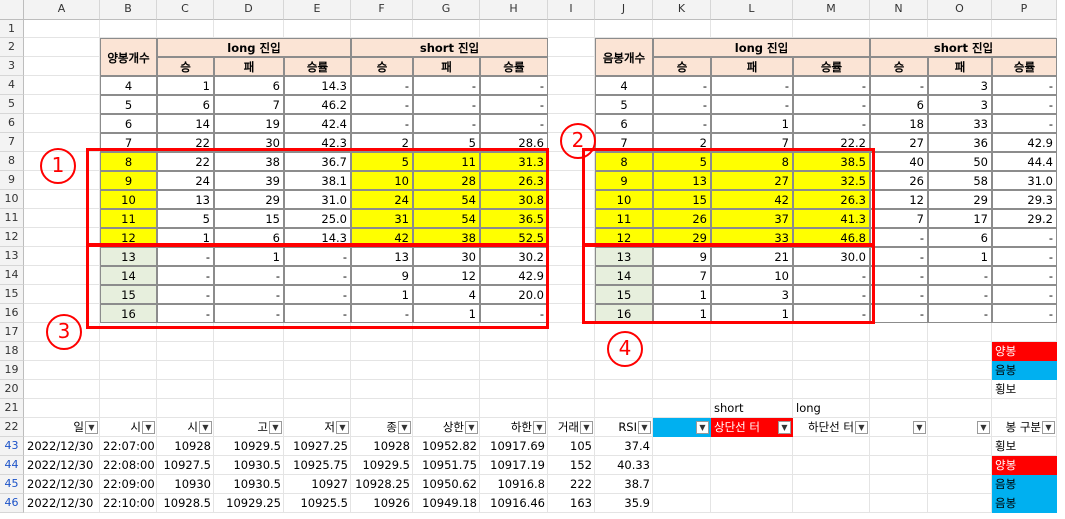 The height and width of the screenshot is (519, 1065). What do you see at coordinates (899, 66) in the screenshot?
I see `right_table-subheader: 승` at bounding box center [899, 66].